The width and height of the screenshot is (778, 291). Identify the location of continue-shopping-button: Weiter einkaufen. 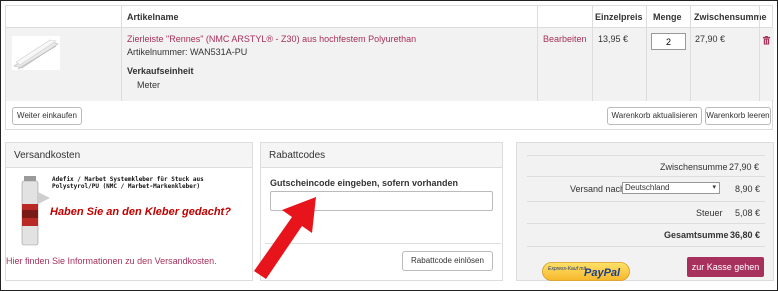
(47, 116).